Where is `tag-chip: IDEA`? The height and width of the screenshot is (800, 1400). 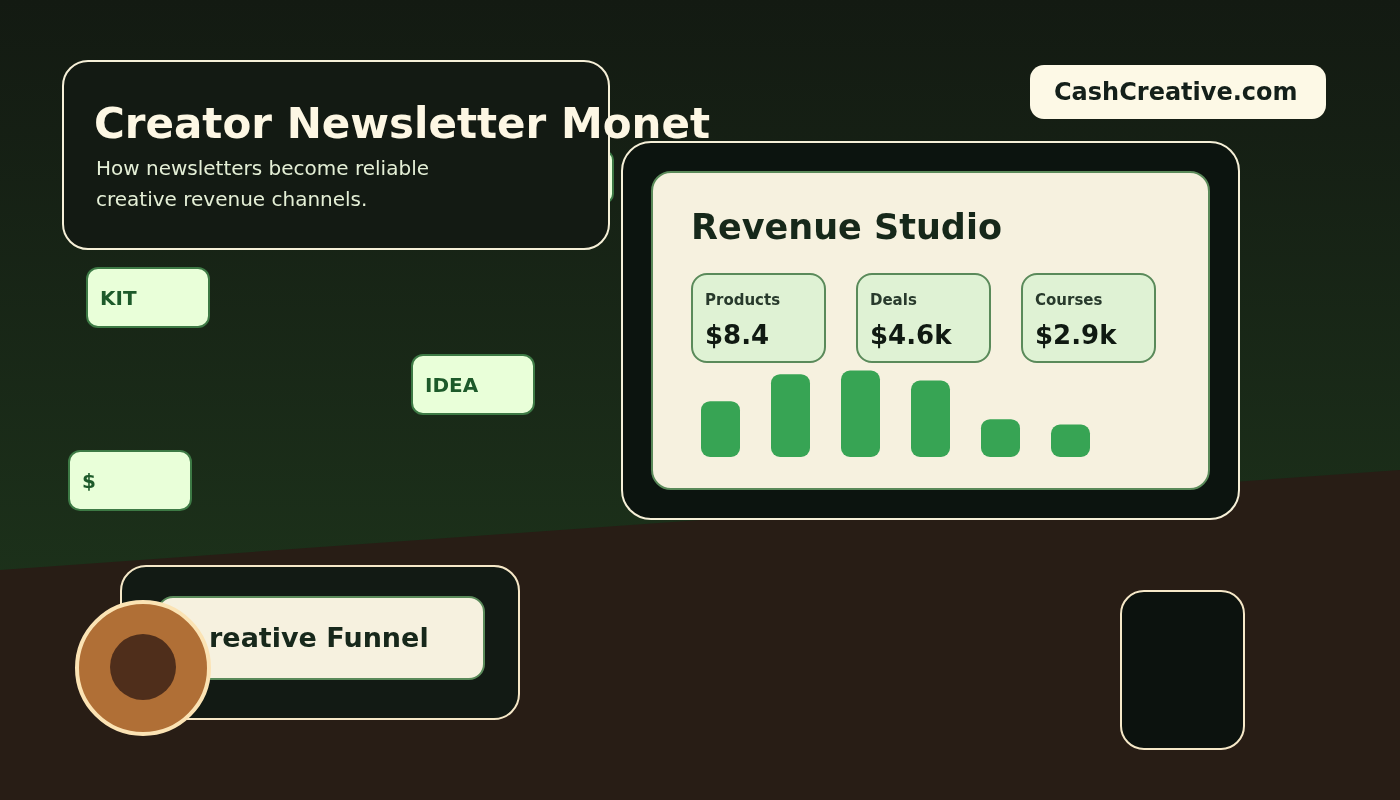 tag-chip: IDEA is located at coordinates (473, 384).